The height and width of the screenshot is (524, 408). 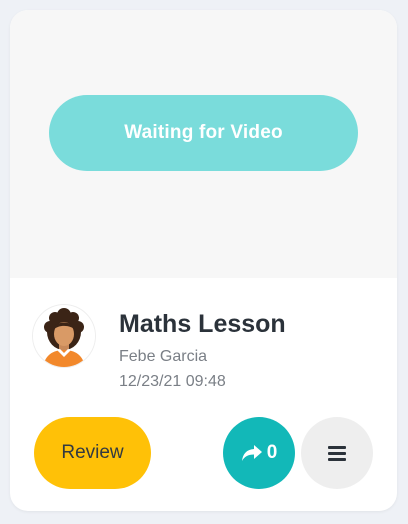 I want to click on waiting-for-video-badge: Waiting for Video, so click(x=203, y=133).